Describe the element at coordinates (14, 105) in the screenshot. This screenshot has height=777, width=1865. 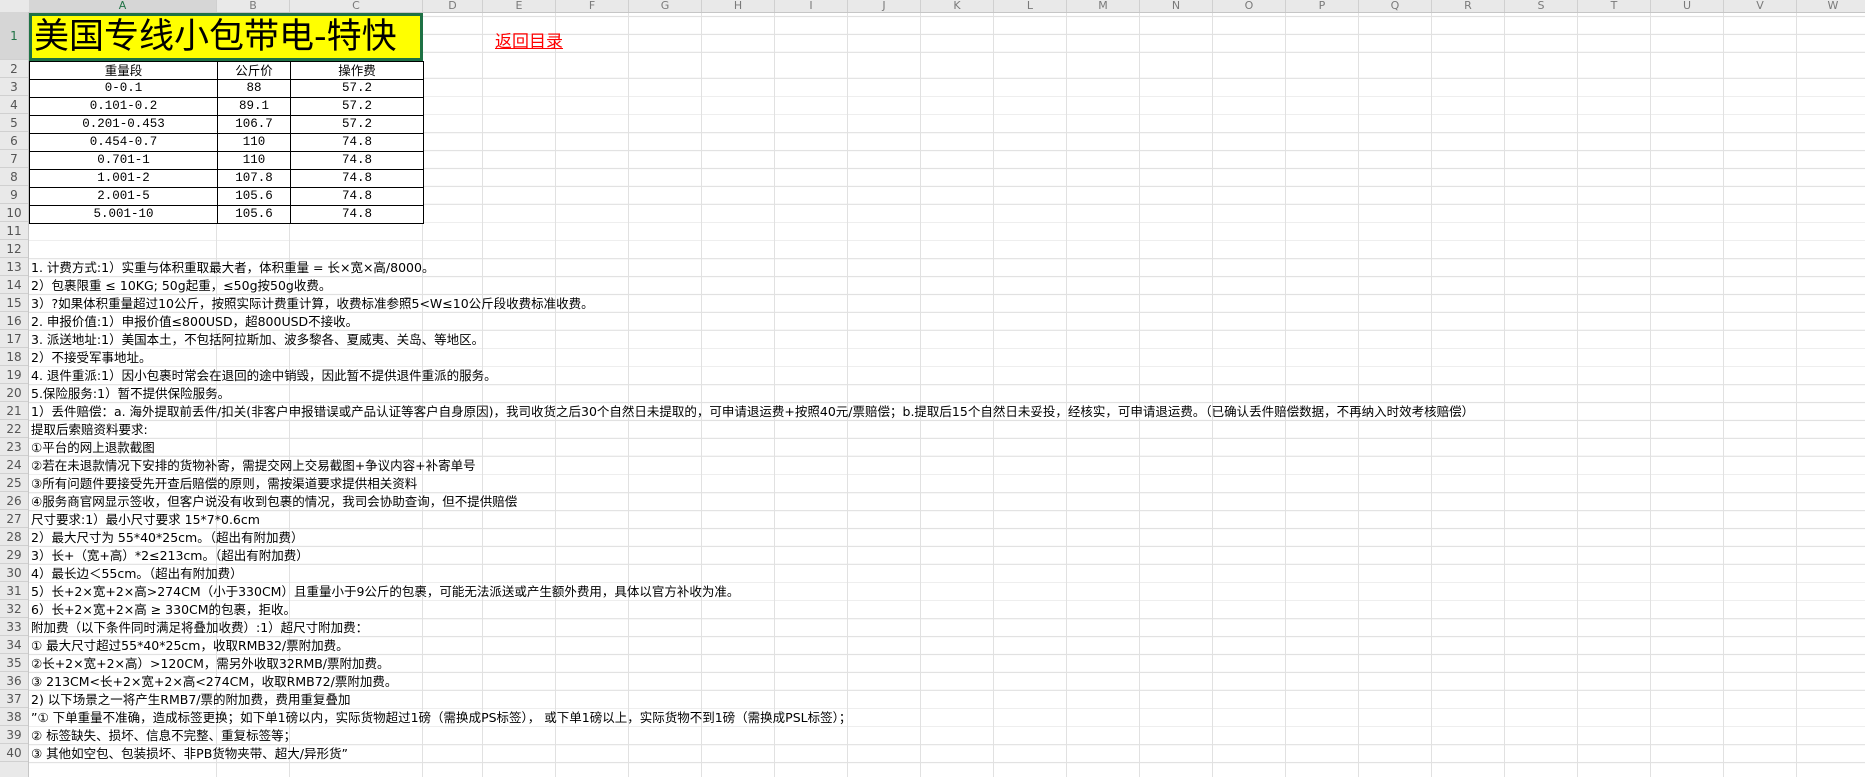
I see `row-header-4: 4` at that location.